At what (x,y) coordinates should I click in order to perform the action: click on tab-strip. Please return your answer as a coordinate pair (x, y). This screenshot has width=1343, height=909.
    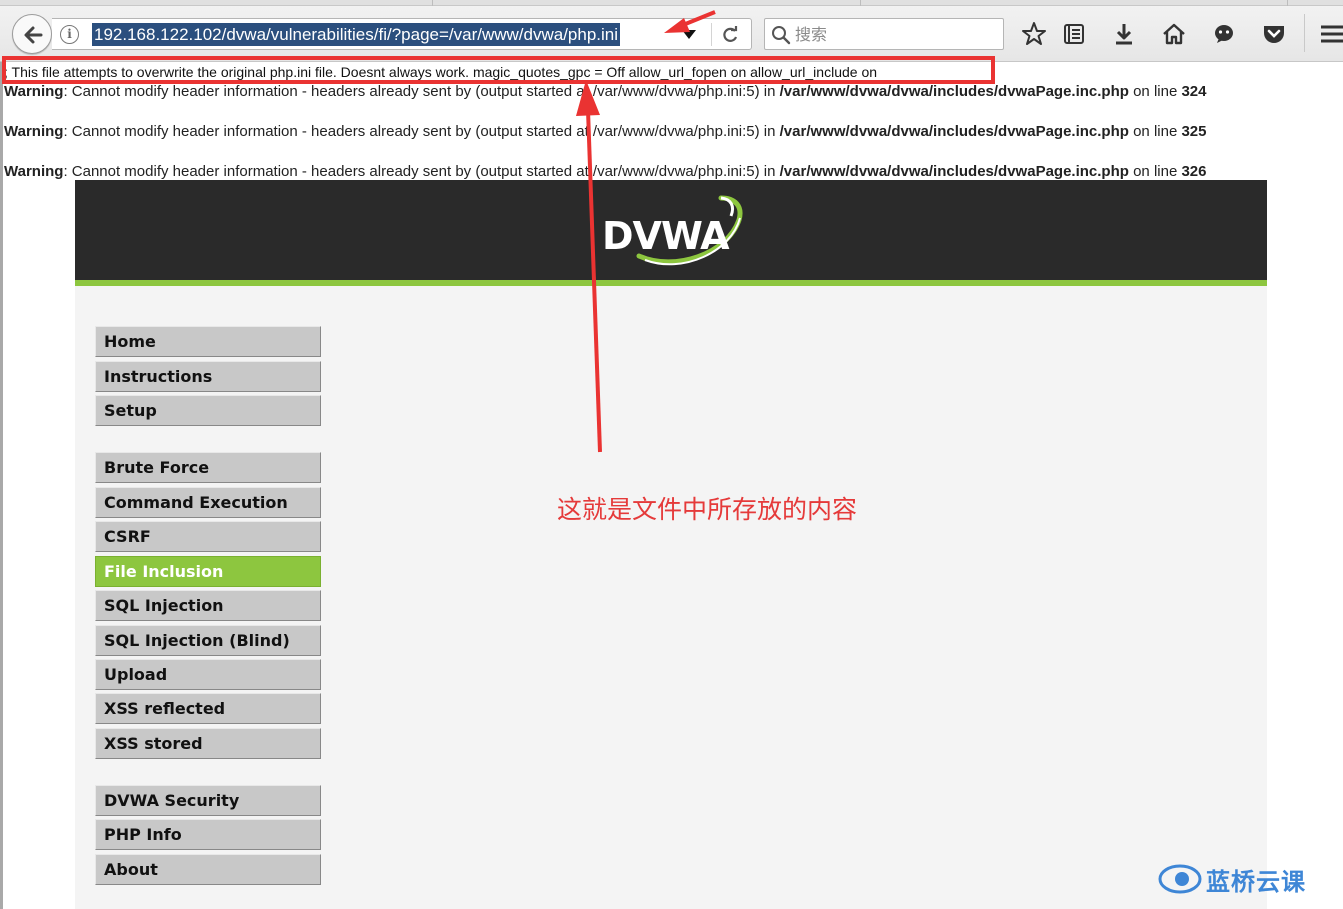
    Looking at the image, I should click on (671, 3).